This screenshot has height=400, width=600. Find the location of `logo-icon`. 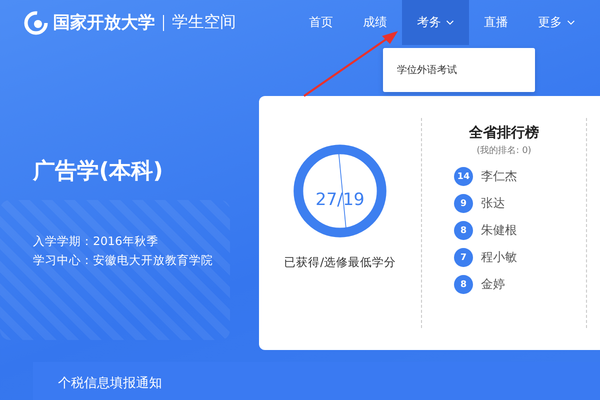

logo-icon is located at coordinates (36, 22).